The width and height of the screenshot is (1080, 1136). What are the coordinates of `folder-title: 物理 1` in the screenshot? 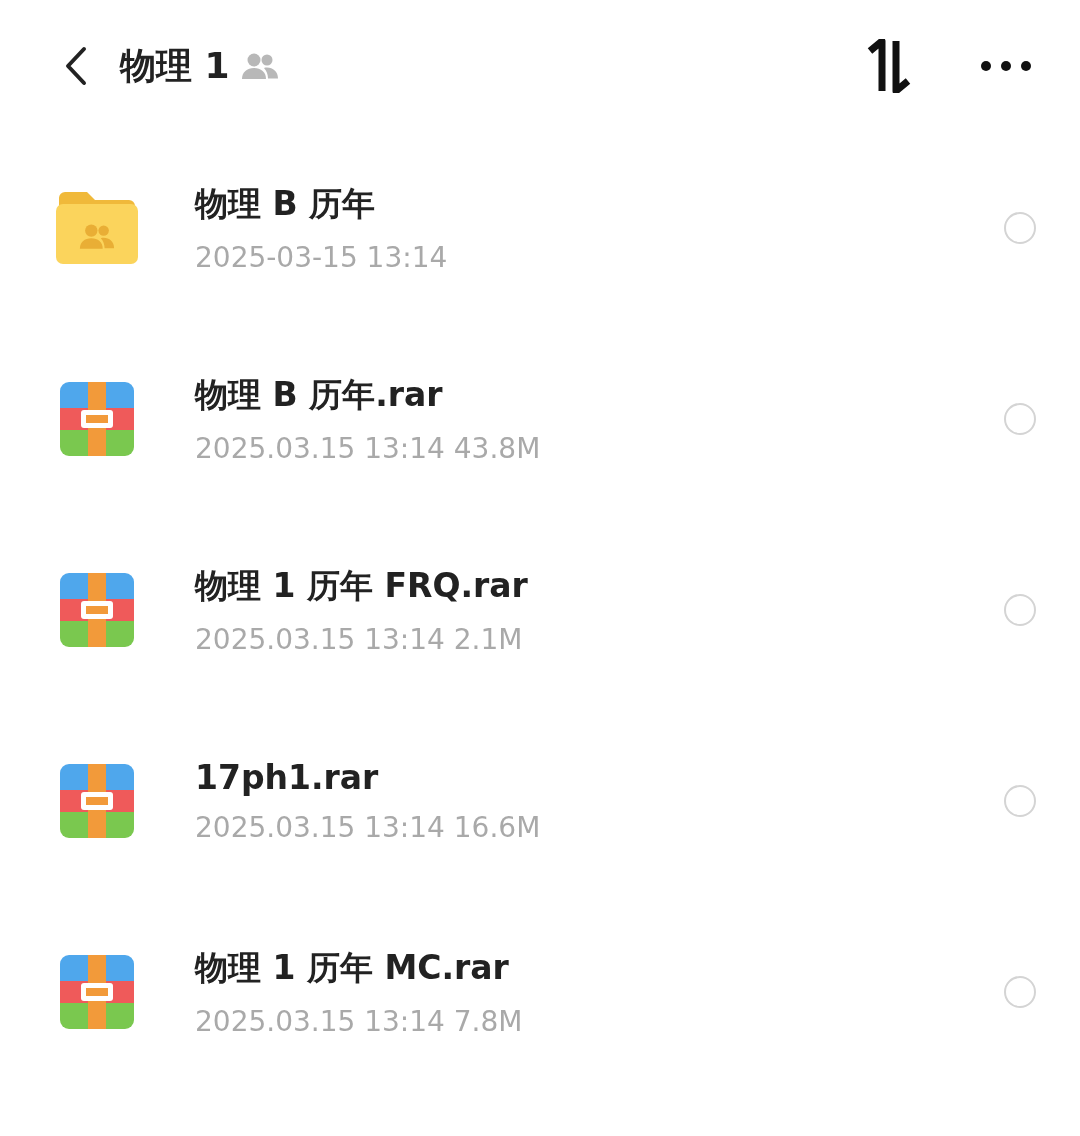 It's located at (175, 65).